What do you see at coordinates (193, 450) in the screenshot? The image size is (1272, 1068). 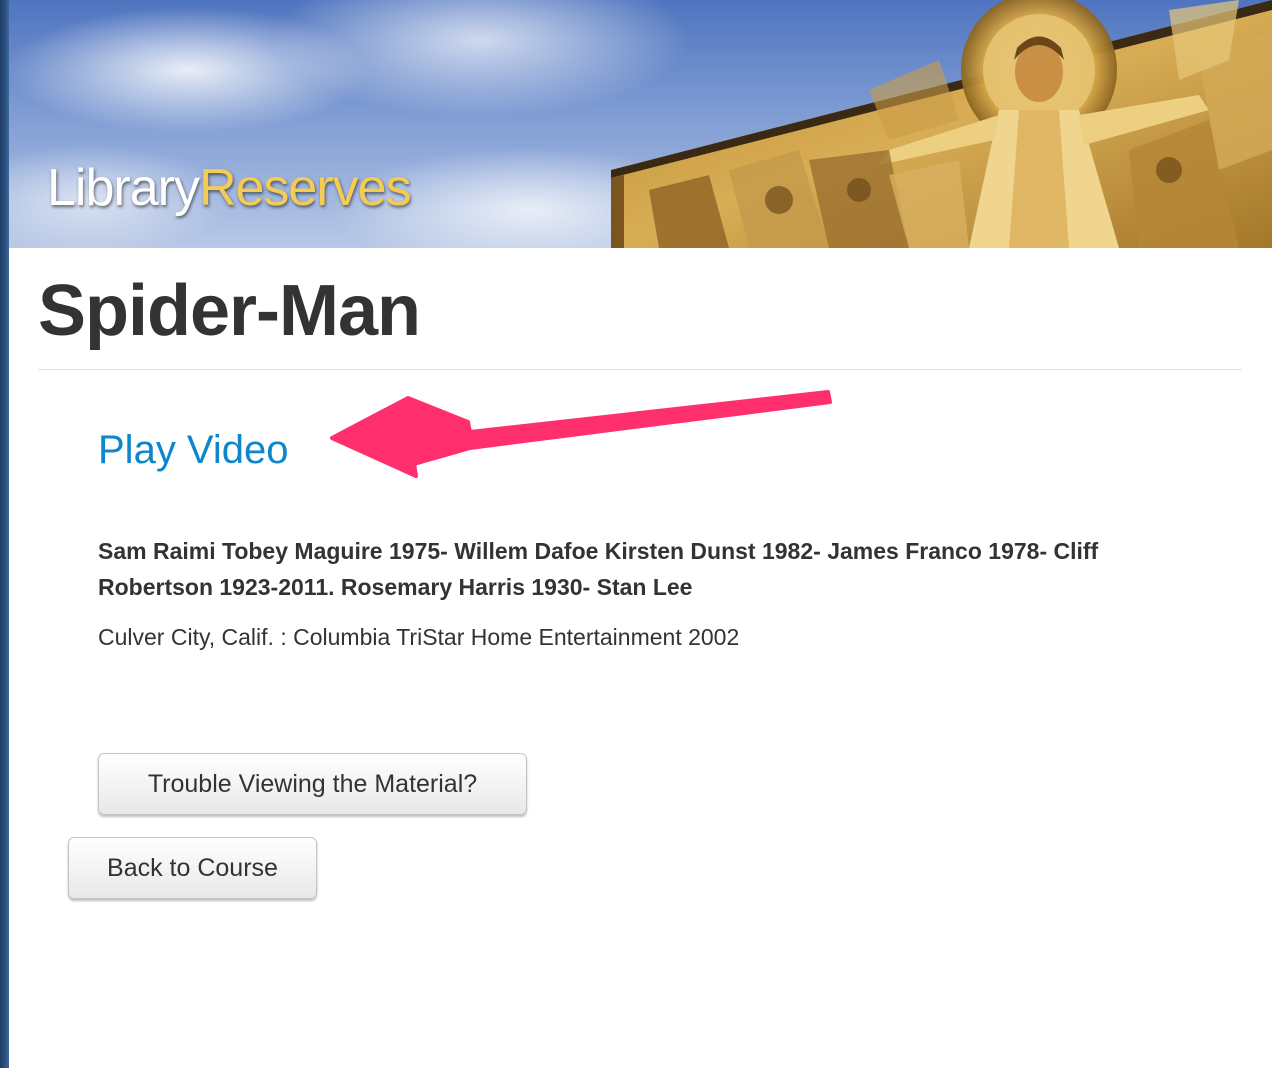 I see `play-video-link: Play Video` at bounding box center [193, 450].